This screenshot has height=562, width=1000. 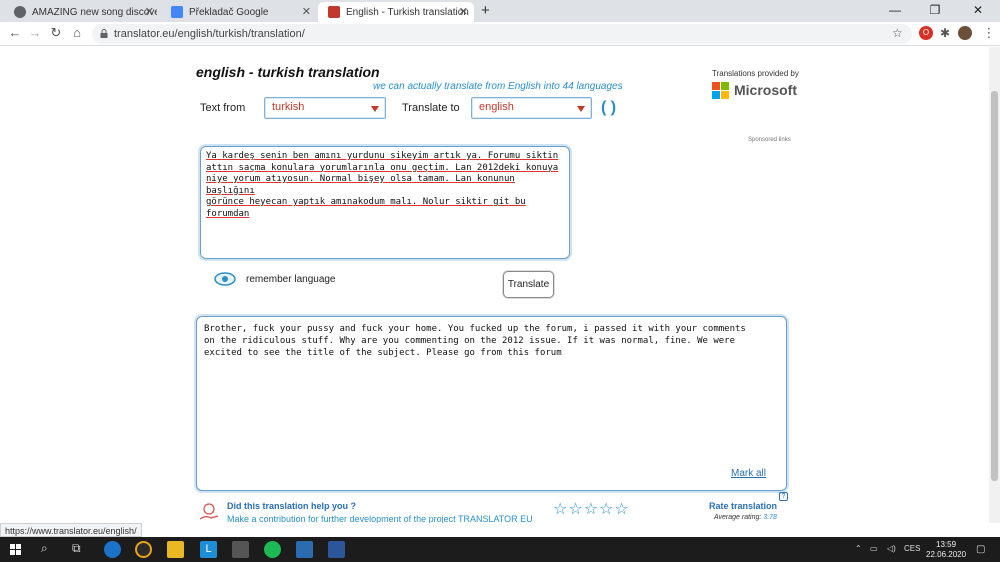 What do you see at coordinates (209, 511) in the screenshot?
I see `donation-hand-icon` at bounding box center [209, 511].